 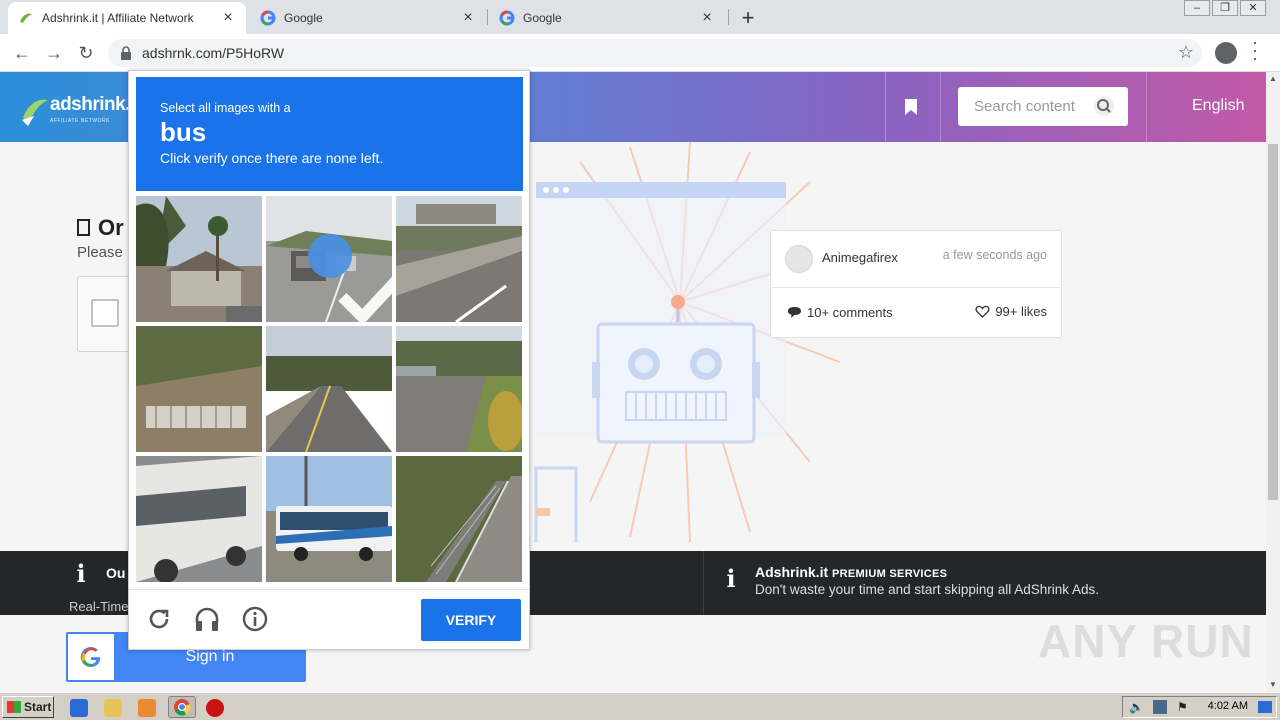 I want to click on chrome-icon, so click(x=182, y=707).